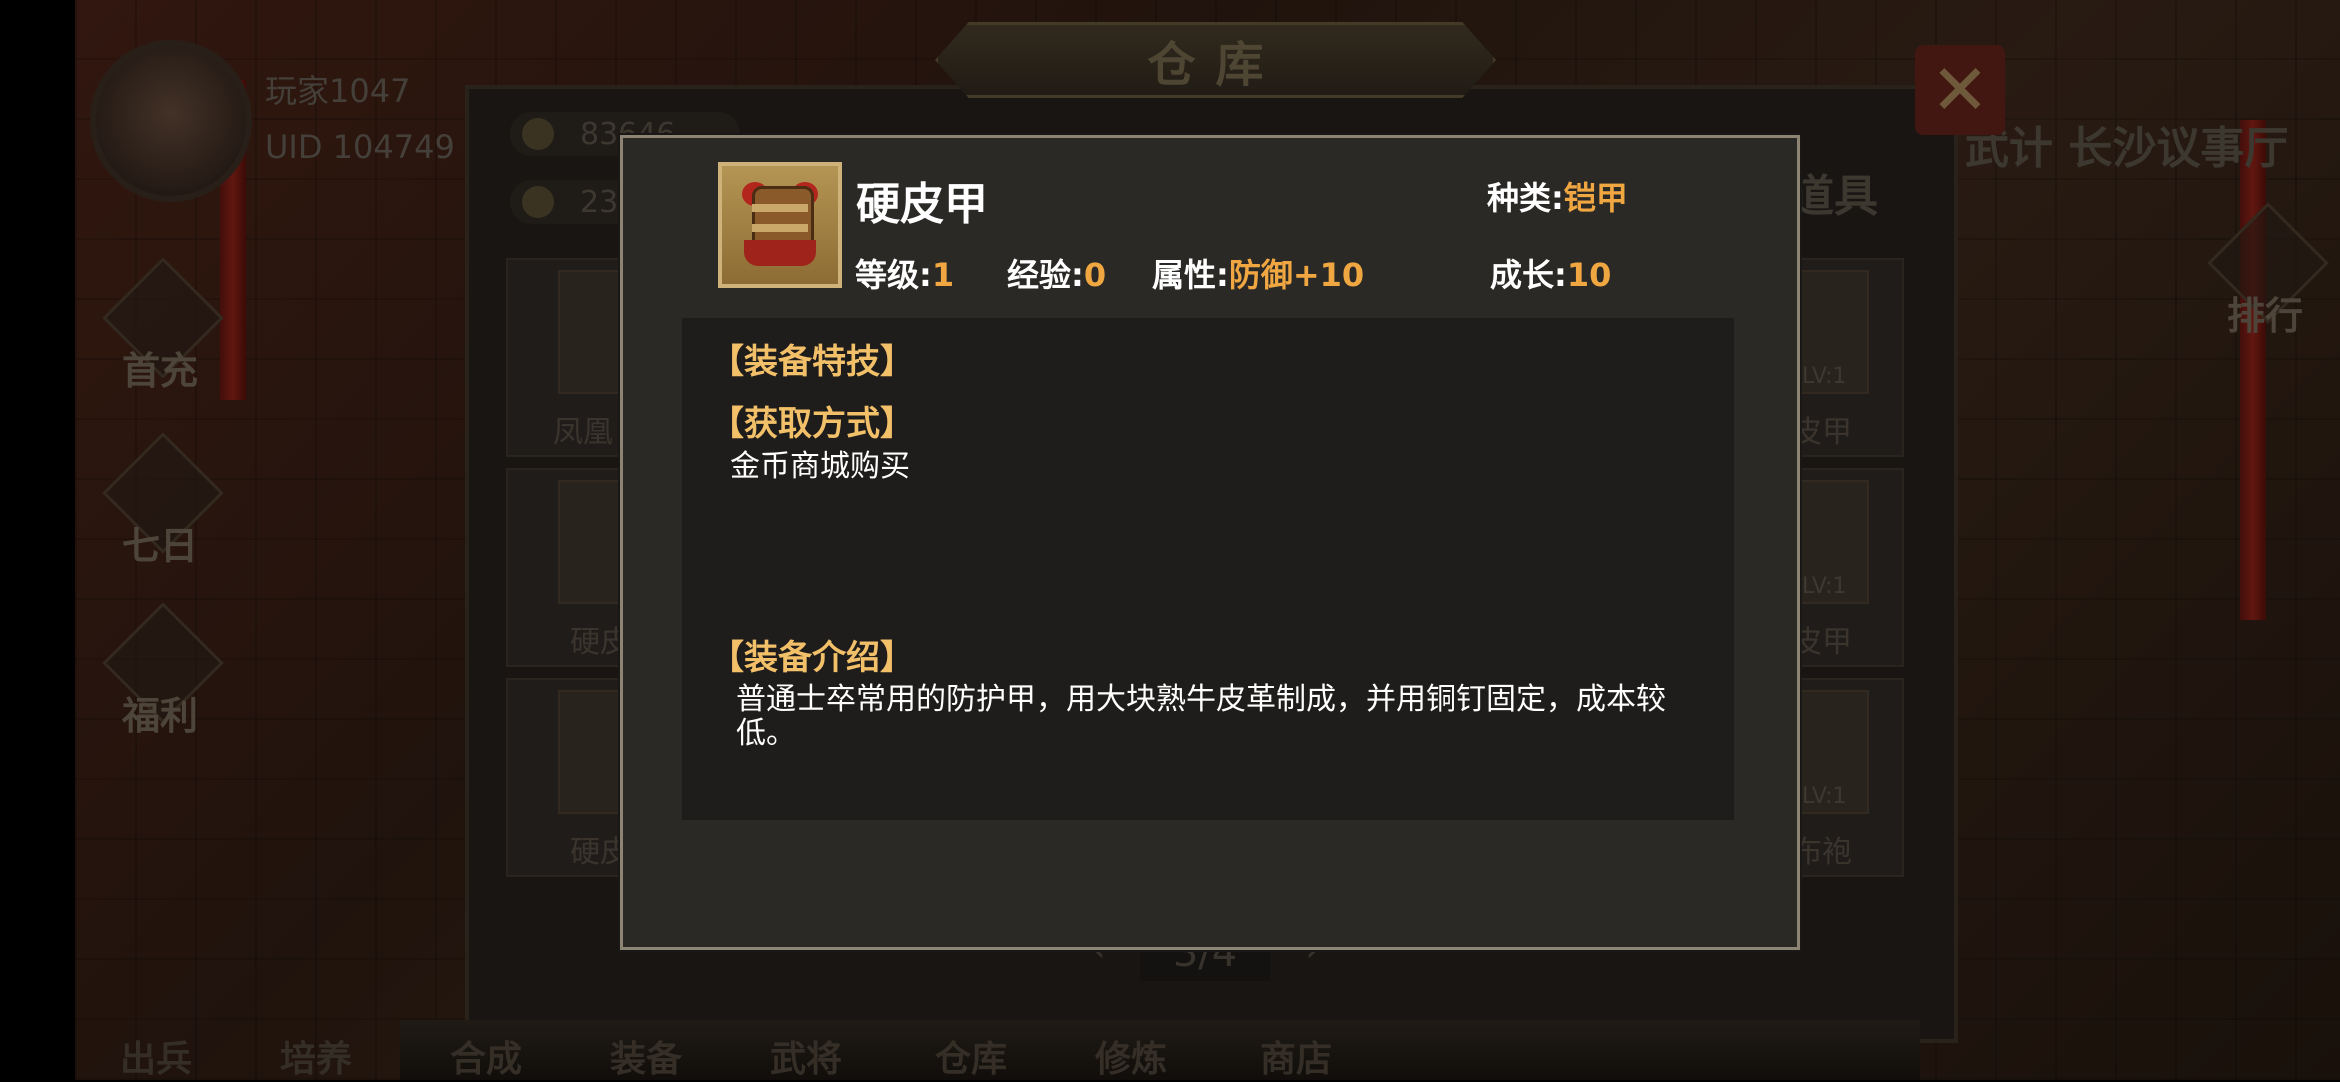 This screenshot has height=1082, width=2340. Describe the element at coordinates (1296, 275) in the screenshot. I see `item-attribute-value: 防御+10` at that location.